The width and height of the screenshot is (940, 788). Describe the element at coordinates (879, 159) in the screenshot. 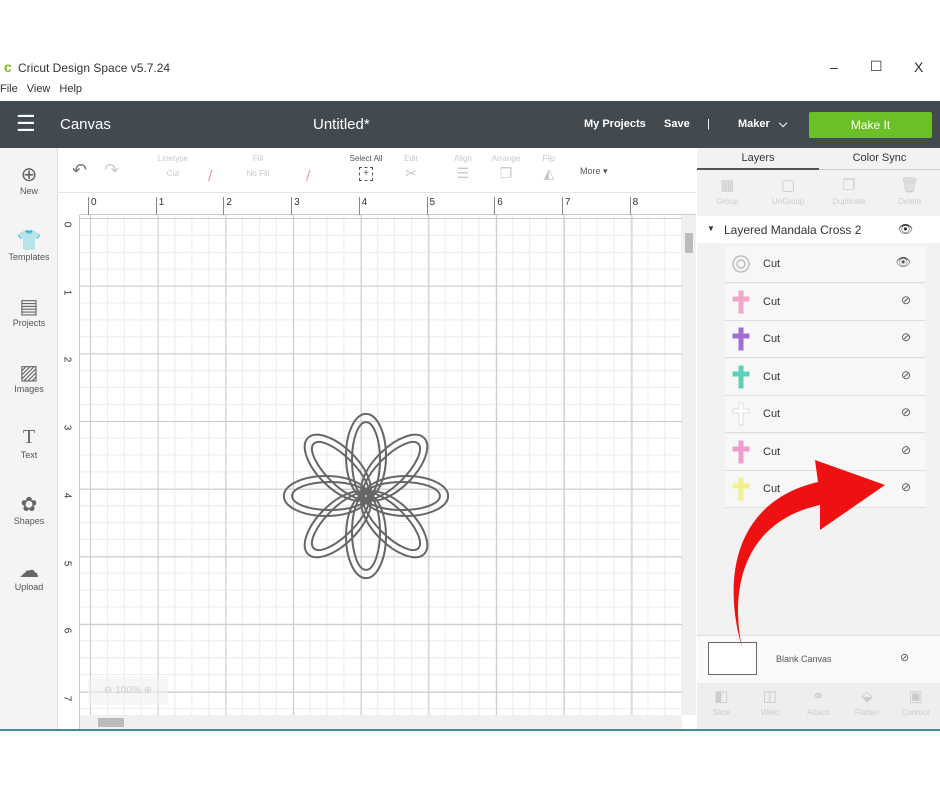

I see `tab-color-sync: Color Sync` at that location.